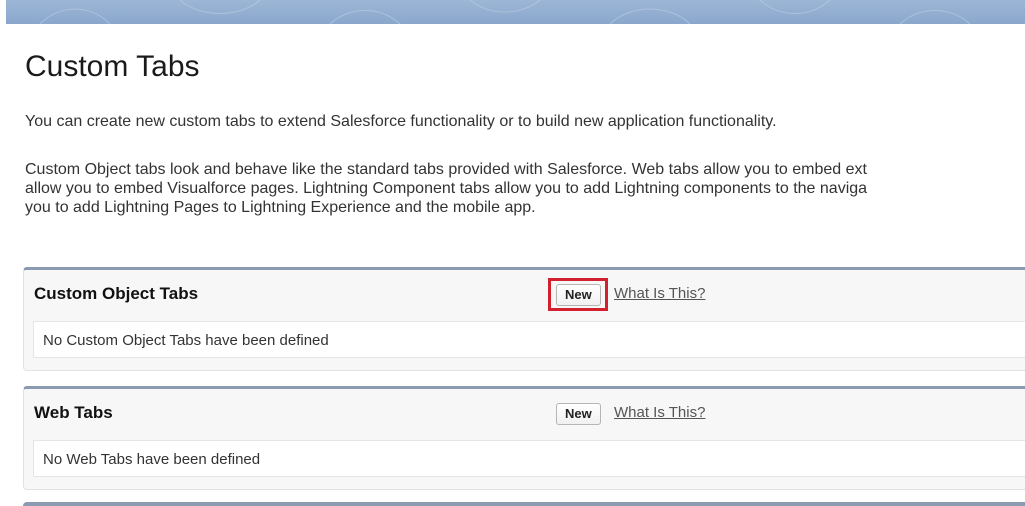 The width and height of the screenshot is (1025, 506). I want to click on banner-edge, so click(3, 12).